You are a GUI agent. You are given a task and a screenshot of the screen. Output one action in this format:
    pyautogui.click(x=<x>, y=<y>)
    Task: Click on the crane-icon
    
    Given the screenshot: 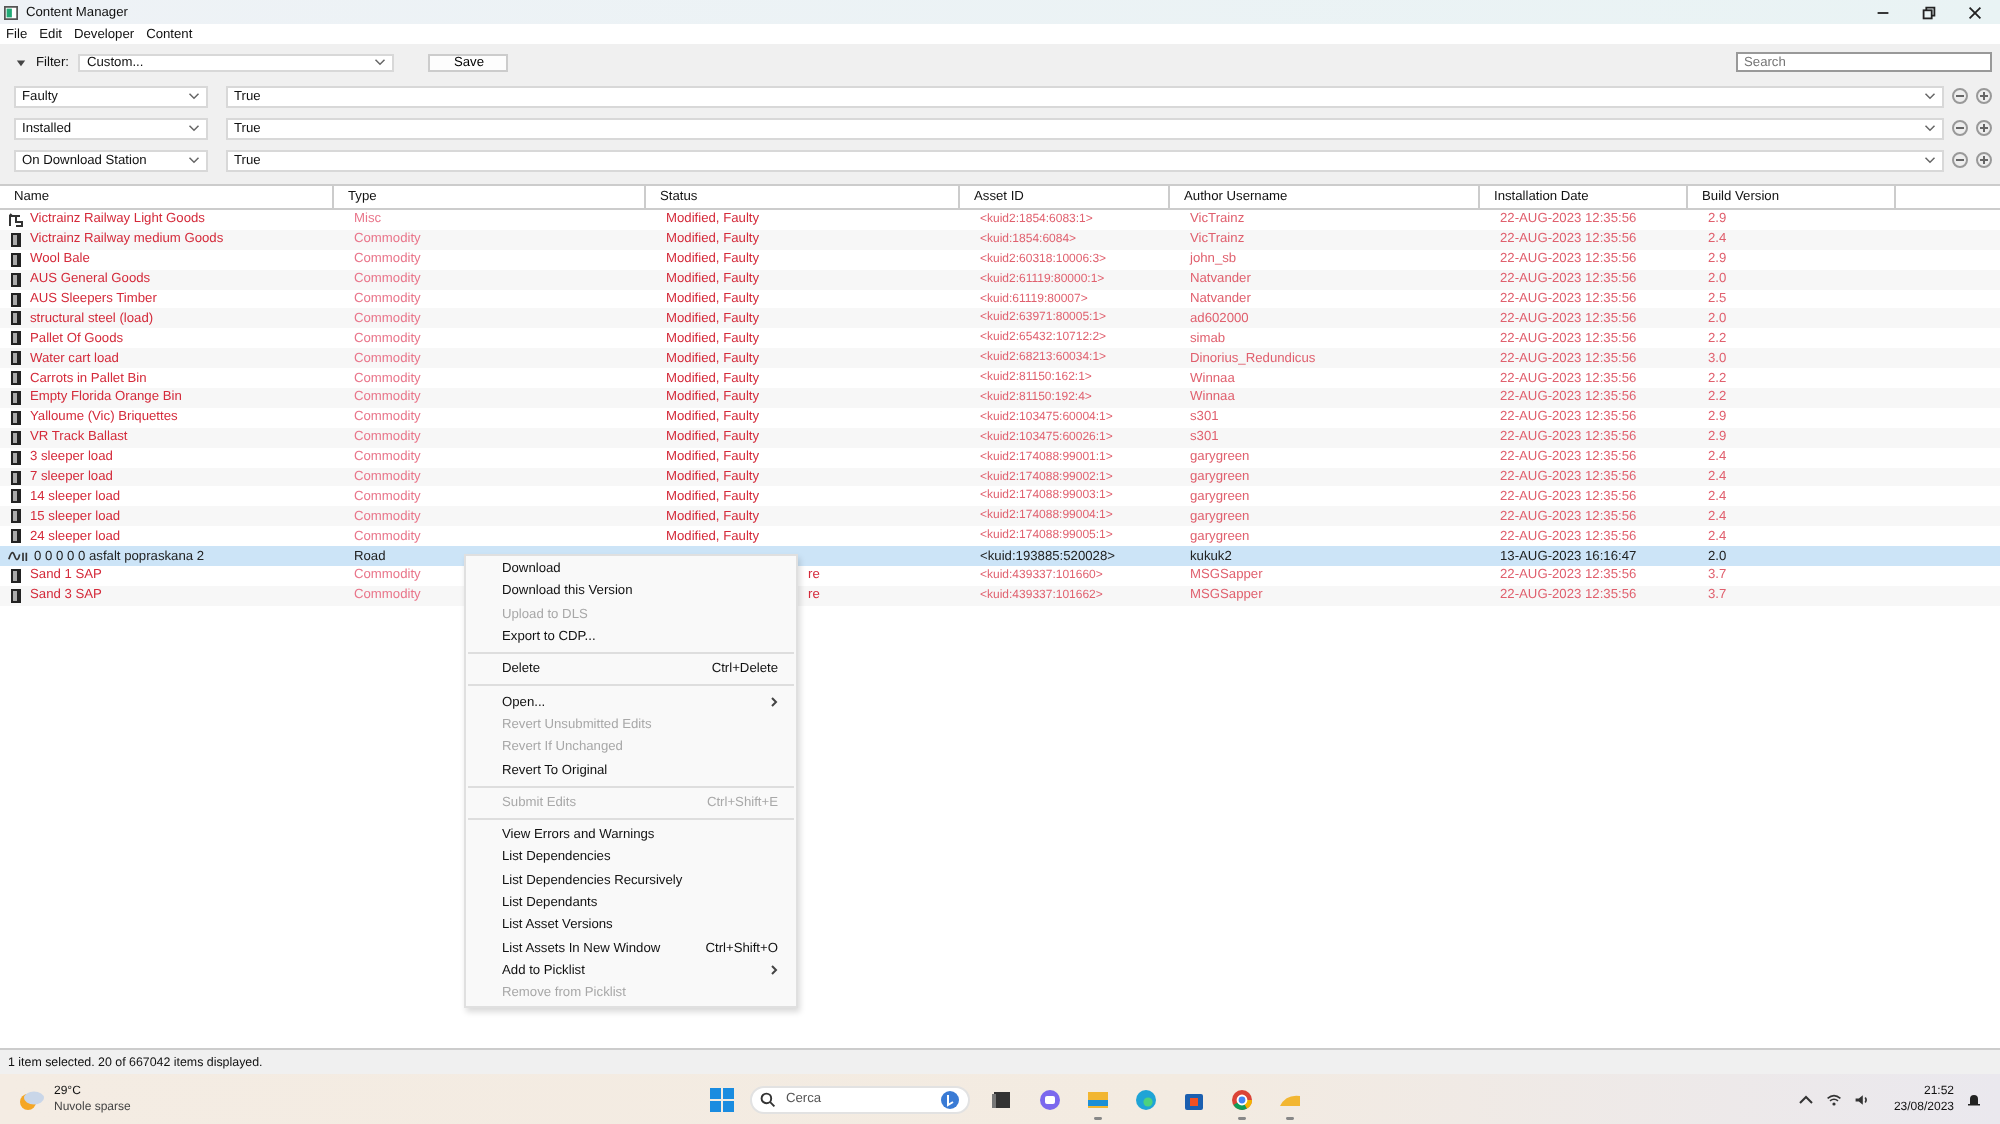 What is the action you would take?
    pyautogui.click(x=16, y=219)
    